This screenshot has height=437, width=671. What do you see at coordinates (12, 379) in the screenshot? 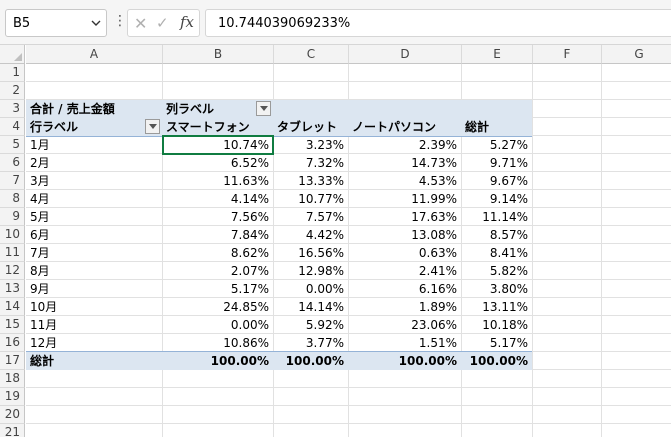
I see `row-header-18: 18` at bounding box center [12, 379].